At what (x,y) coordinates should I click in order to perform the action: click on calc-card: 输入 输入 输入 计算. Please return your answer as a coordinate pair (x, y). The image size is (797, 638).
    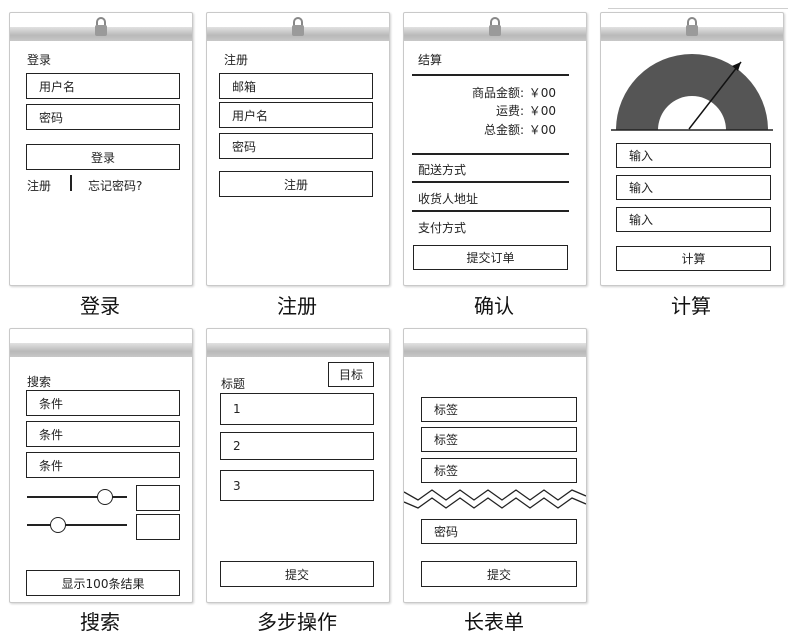
    Looking at the image, I should click on (692, 149).